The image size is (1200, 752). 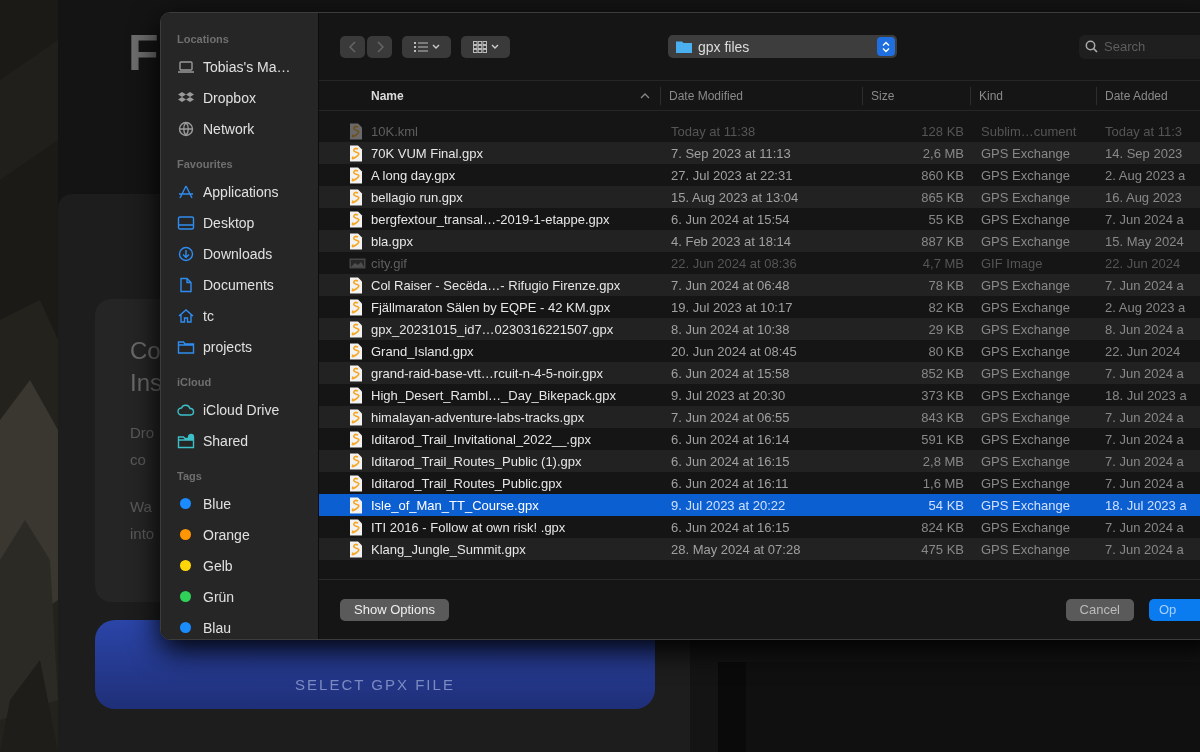 What do you see at coordinates (481, 439) in the screenshot?
I see `file-name: Iditarod_Trail_Invitational_2022__.gpx` at bounding box center [481, 439].